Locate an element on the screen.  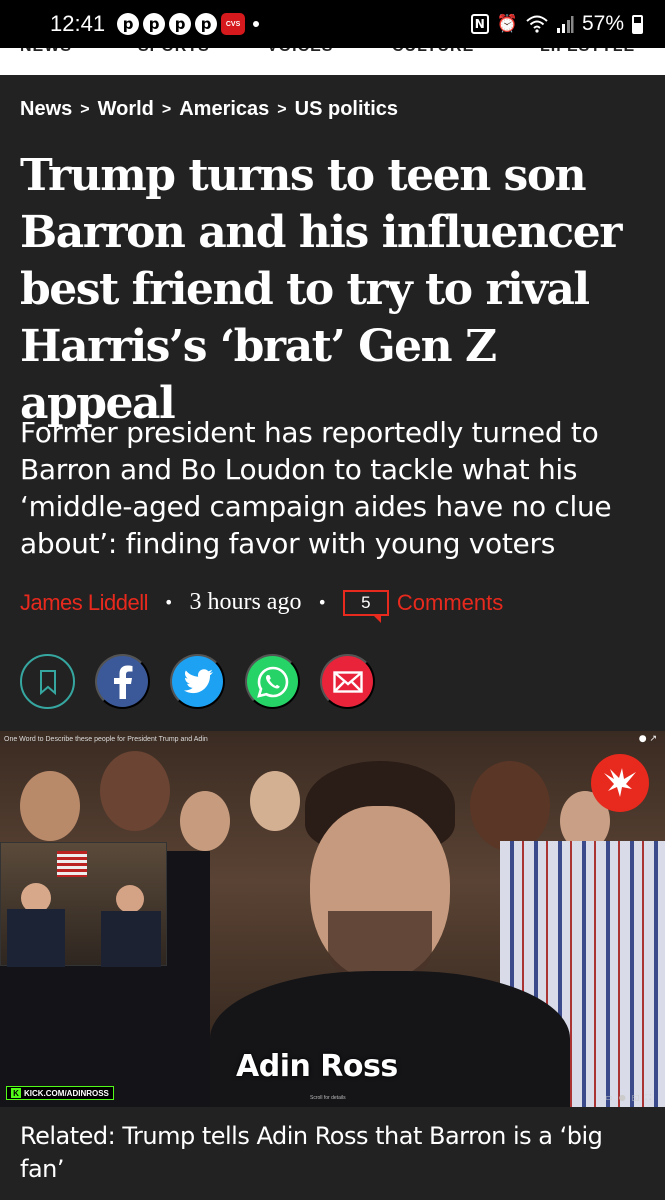
kick-url: KICK.COM/ADINROSS is located at coordinates (66, 1093).